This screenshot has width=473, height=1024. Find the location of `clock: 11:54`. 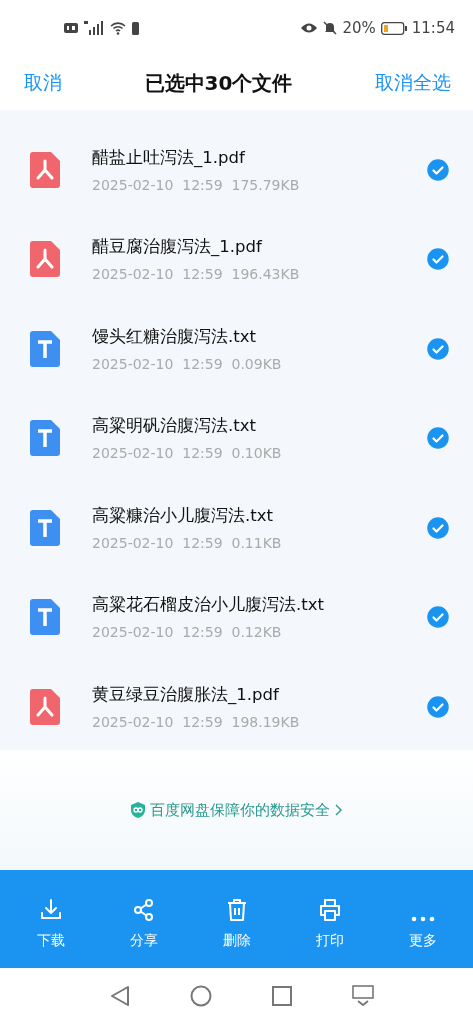

clock: 11:54 is located at coordinates (433, 28).